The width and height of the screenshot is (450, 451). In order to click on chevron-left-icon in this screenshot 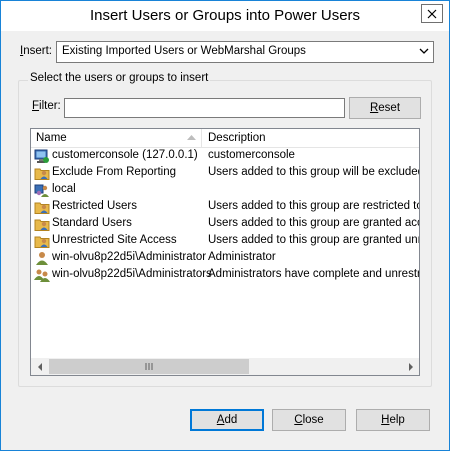, I will do `click(39, 366)`.